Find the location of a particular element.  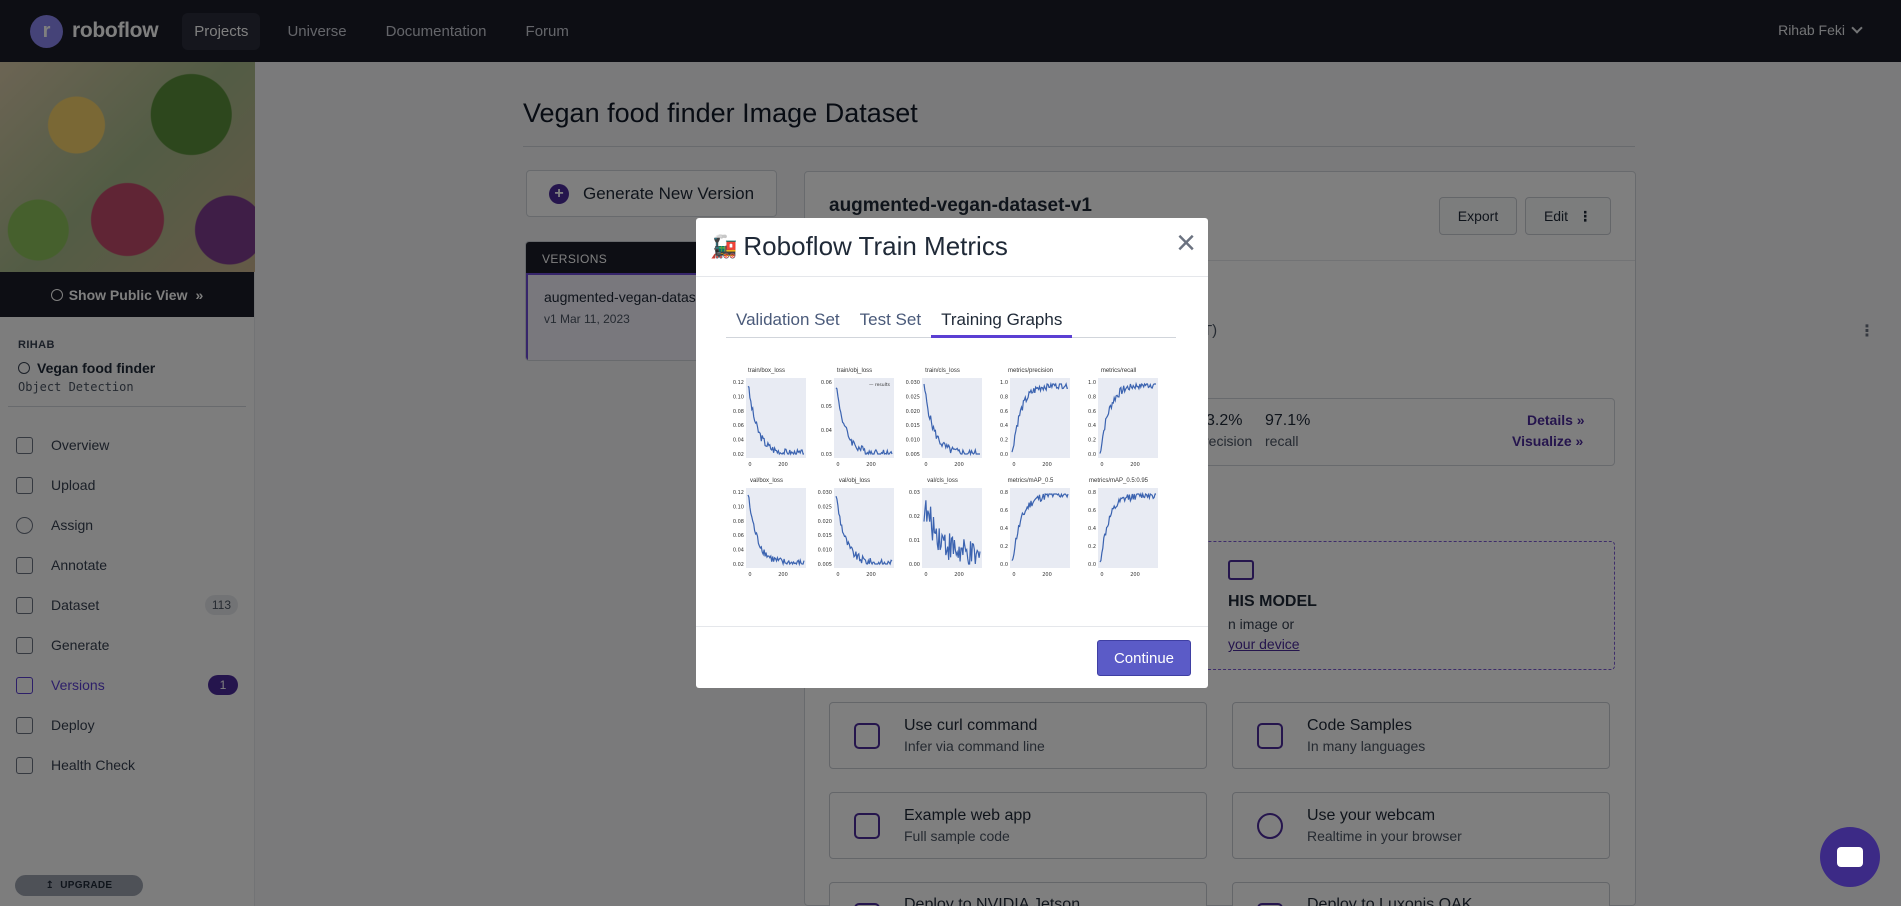

plot-title: val/cls_loss is located at coordinates (942, 481).